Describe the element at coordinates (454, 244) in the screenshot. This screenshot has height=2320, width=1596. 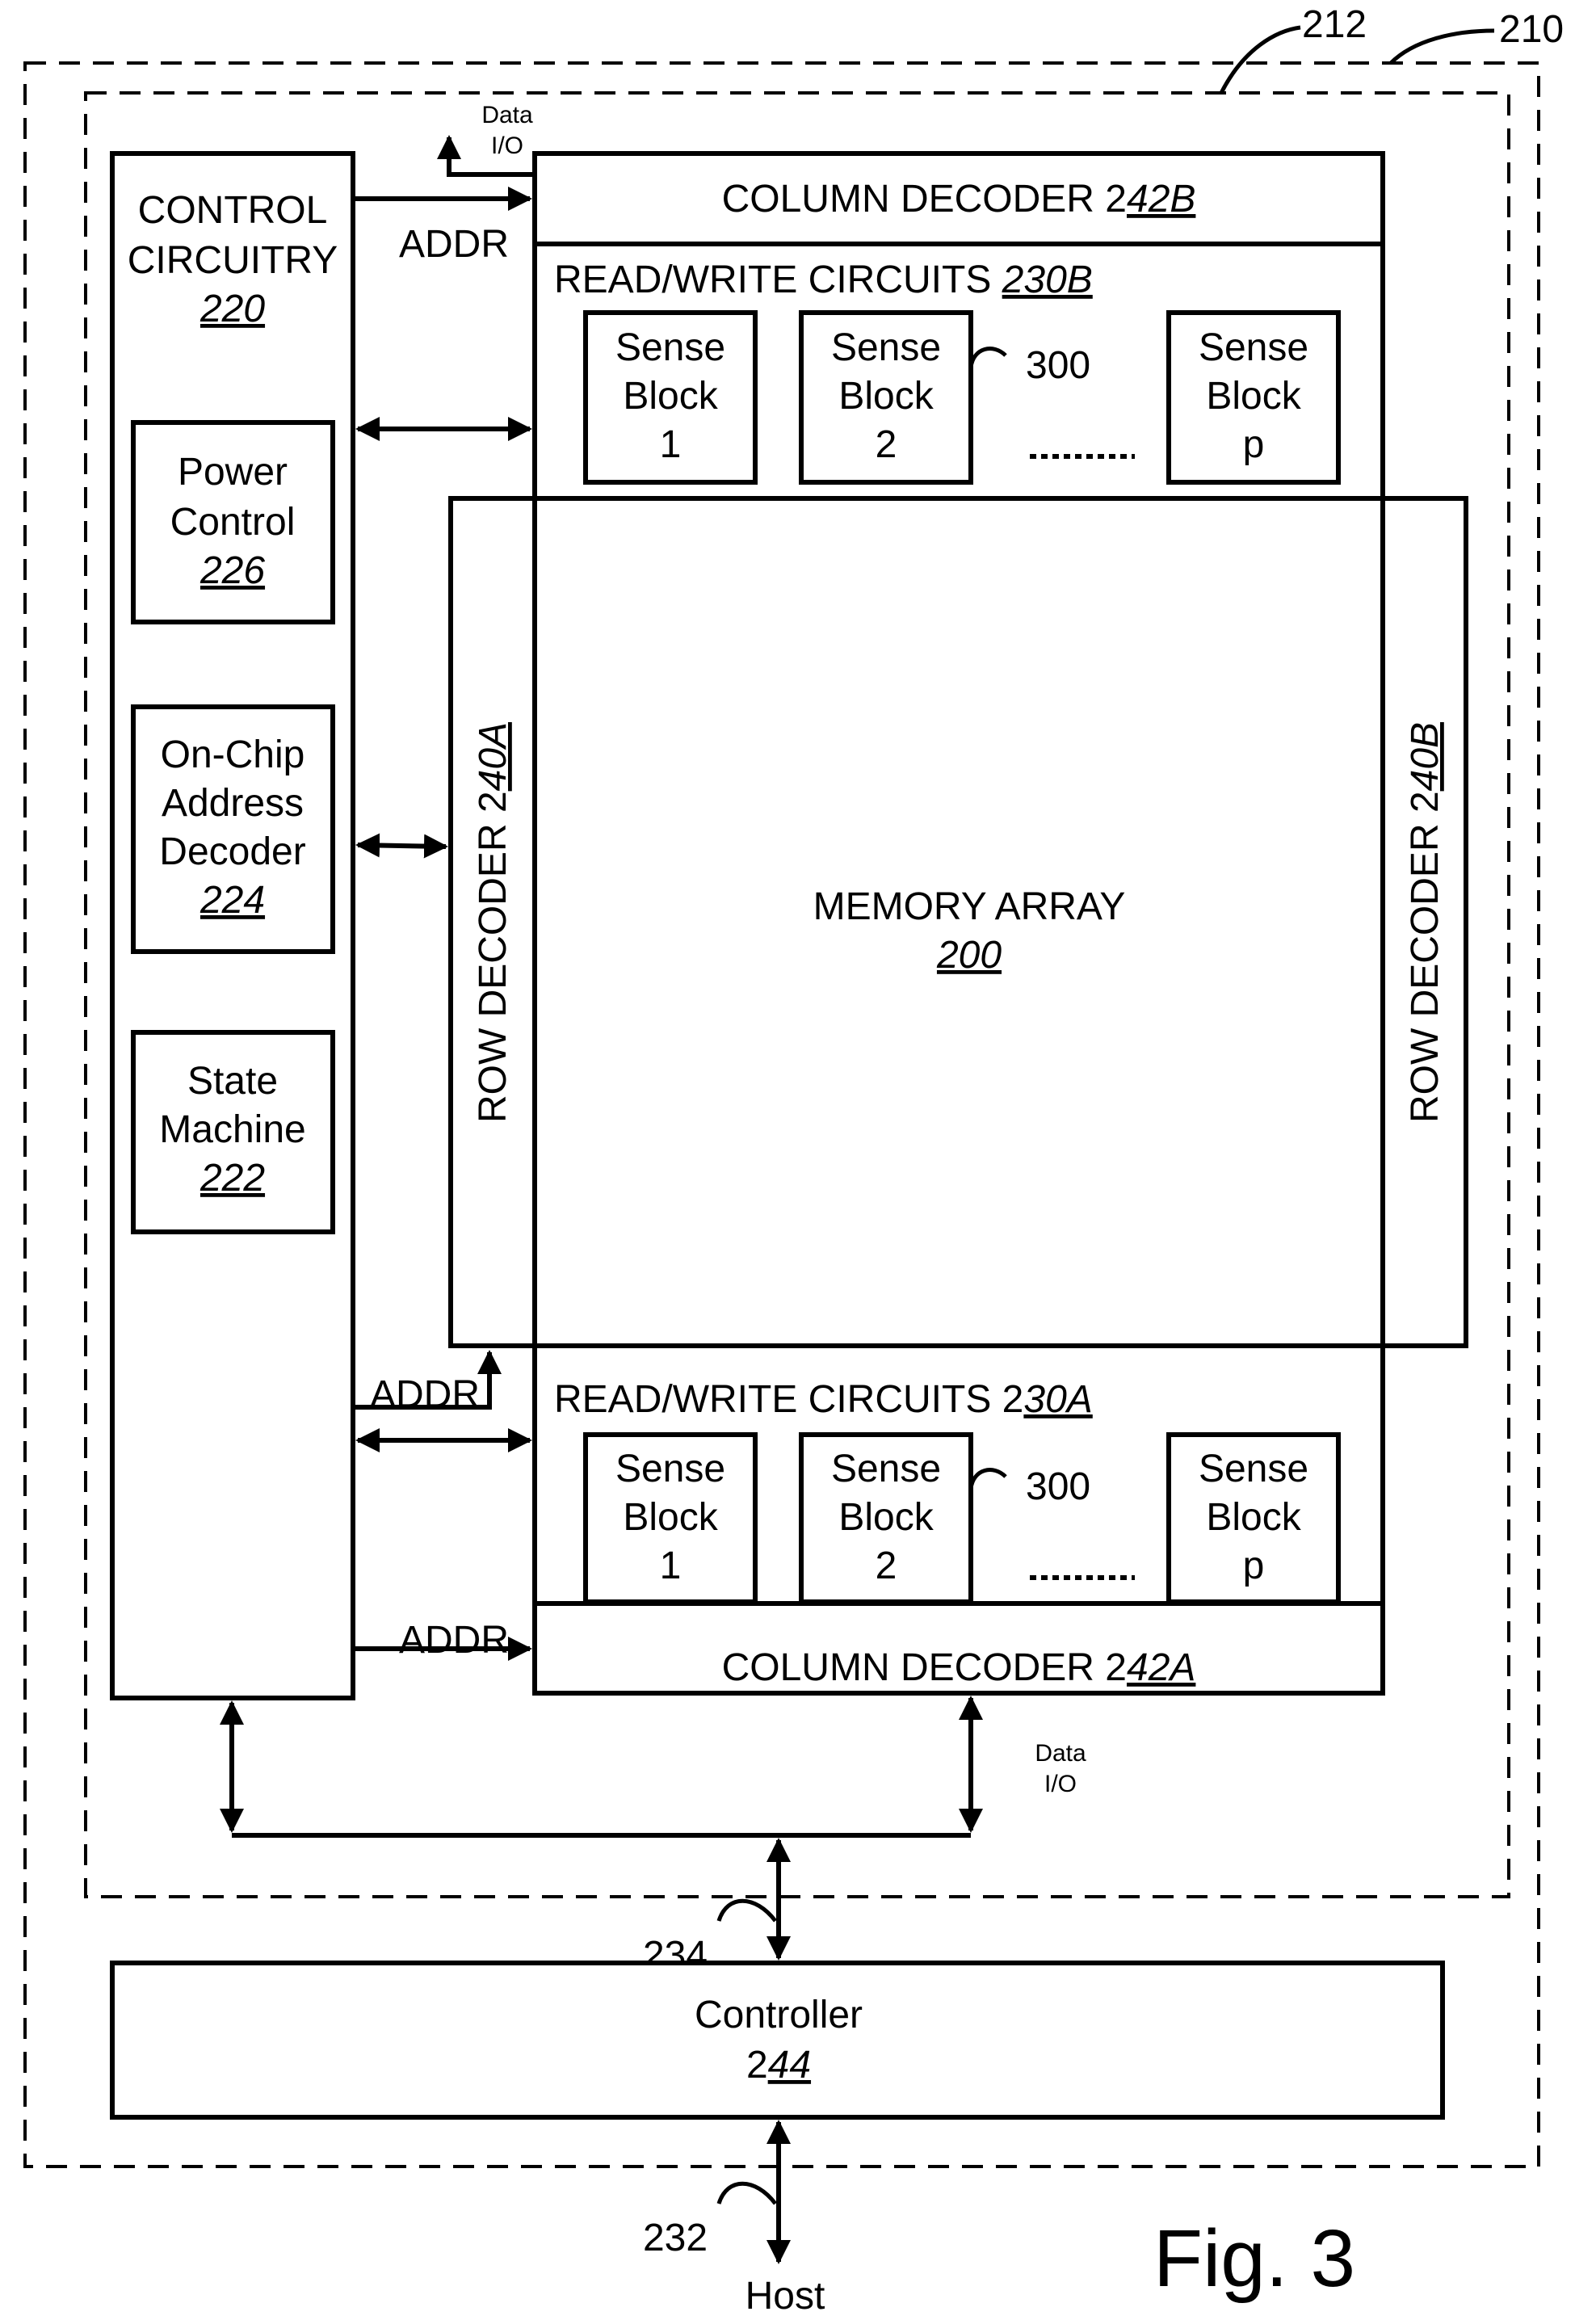
I see `addr-label-top: ADDR` at that location.